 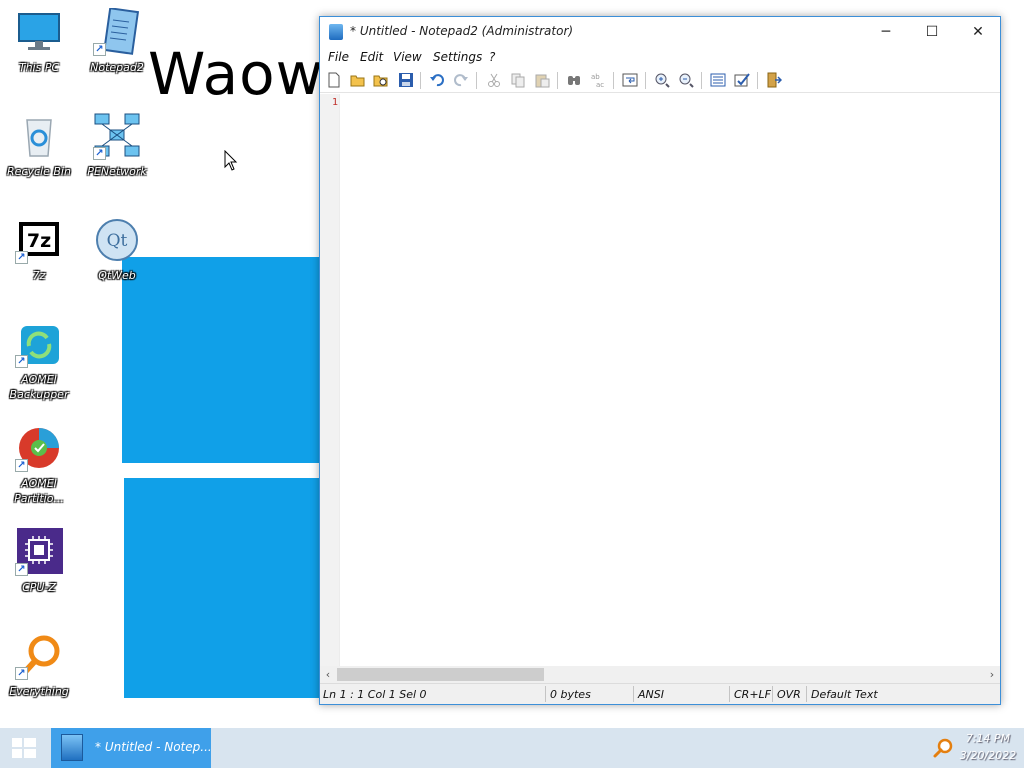 I want to click on copy-icon, so click(x=518, y=80).